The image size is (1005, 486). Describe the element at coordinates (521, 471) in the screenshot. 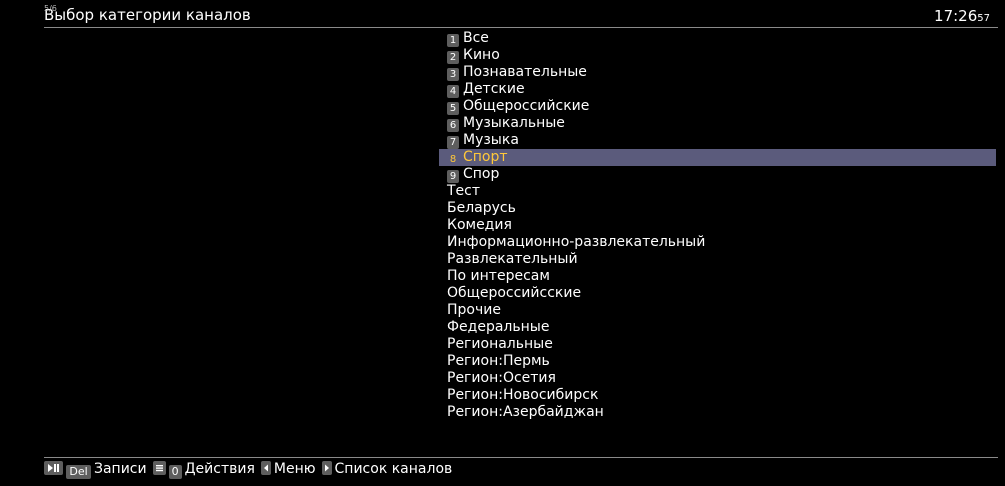

I see `footer-bar: Del Записи 0 Действия Меню Список каналов` at that location.